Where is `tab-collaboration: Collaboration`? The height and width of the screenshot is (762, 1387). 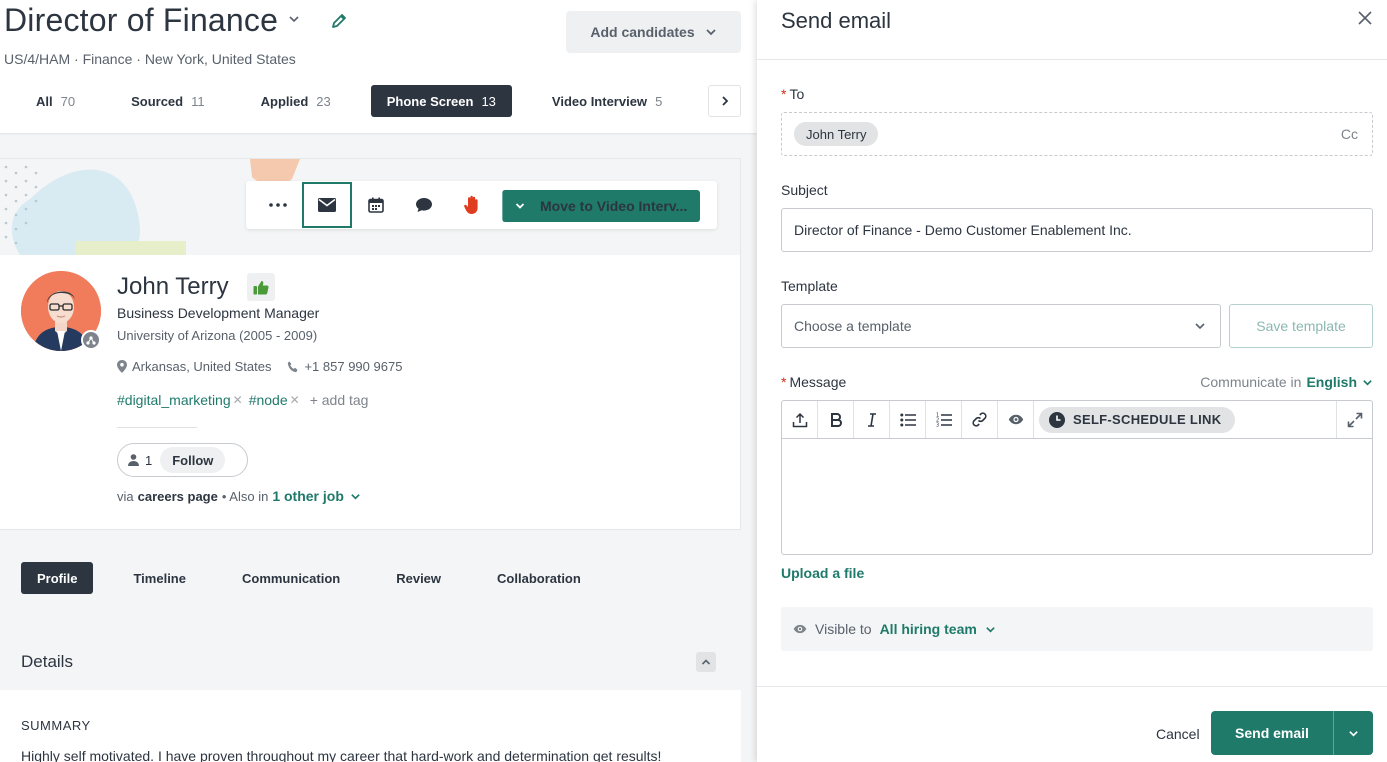
tab-collaboration: Collaboration is located at coordinates (539, 578).